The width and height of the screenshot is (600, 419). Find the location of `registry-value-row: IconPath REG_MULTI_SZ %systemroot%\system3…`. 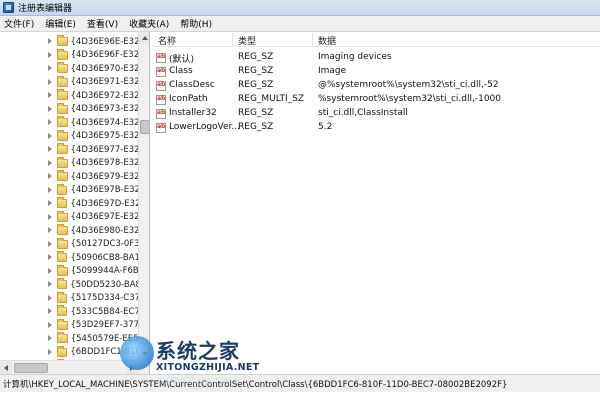

registry-value-row: IconPath REG_MULTI_SZ %systemroot%\system3… is located at coordinates (376, 100).